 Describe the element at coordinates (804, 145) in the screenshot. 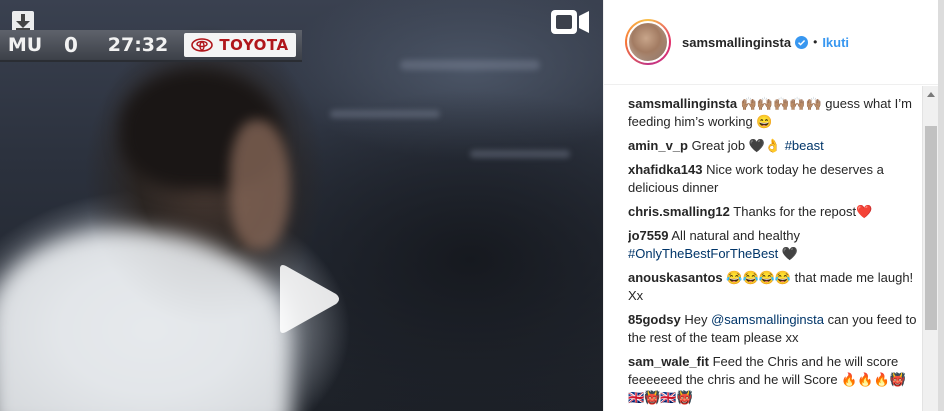

I see `hashtag-link: #beast` at that location.